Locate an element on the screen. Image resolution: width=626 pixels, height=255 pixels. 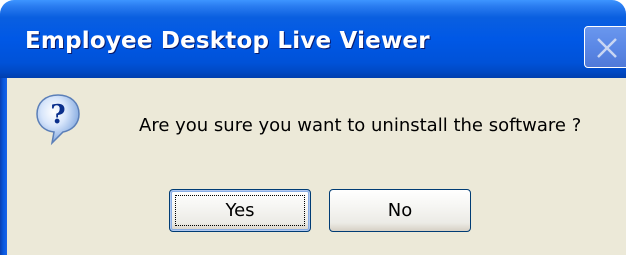
no-button: No is located at coordinates (400, 210).